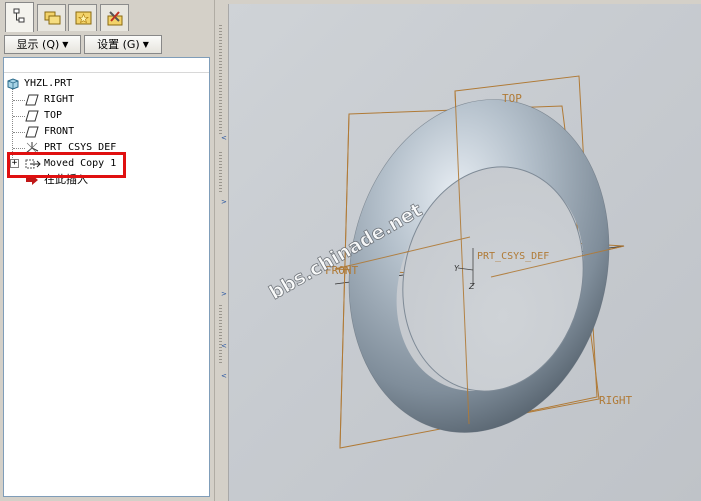  Describe the element at coordinates (59, 99) in the screenshot. I see `tree-item-label: RIGHT` at that location.